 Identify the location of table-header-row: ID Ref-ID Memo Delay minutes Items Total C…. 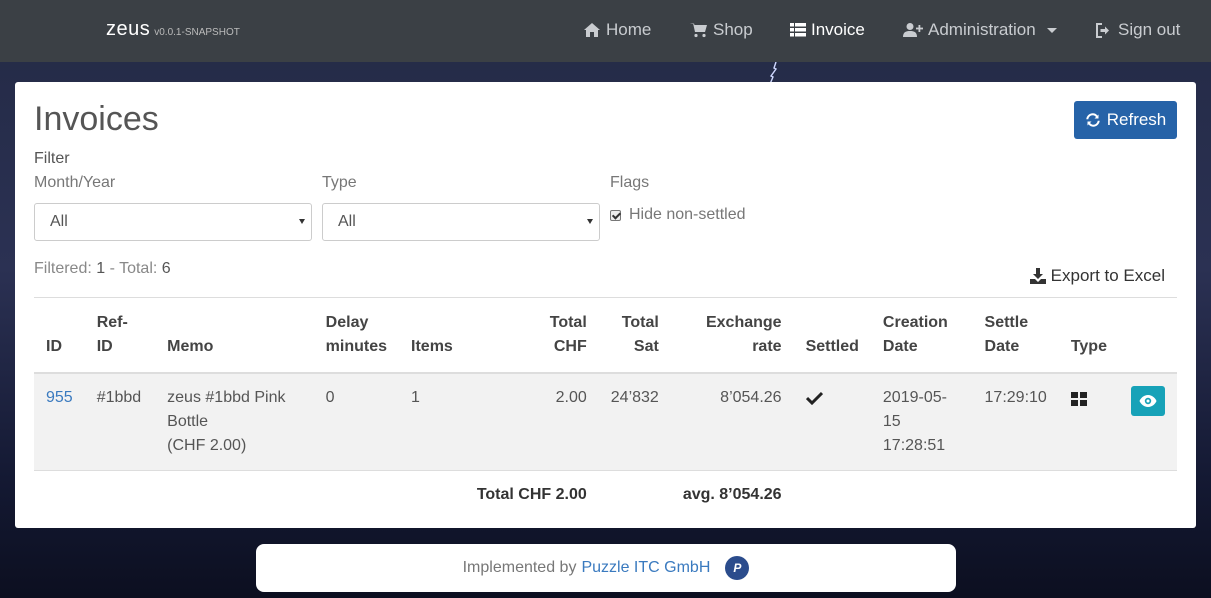
(605, 335).